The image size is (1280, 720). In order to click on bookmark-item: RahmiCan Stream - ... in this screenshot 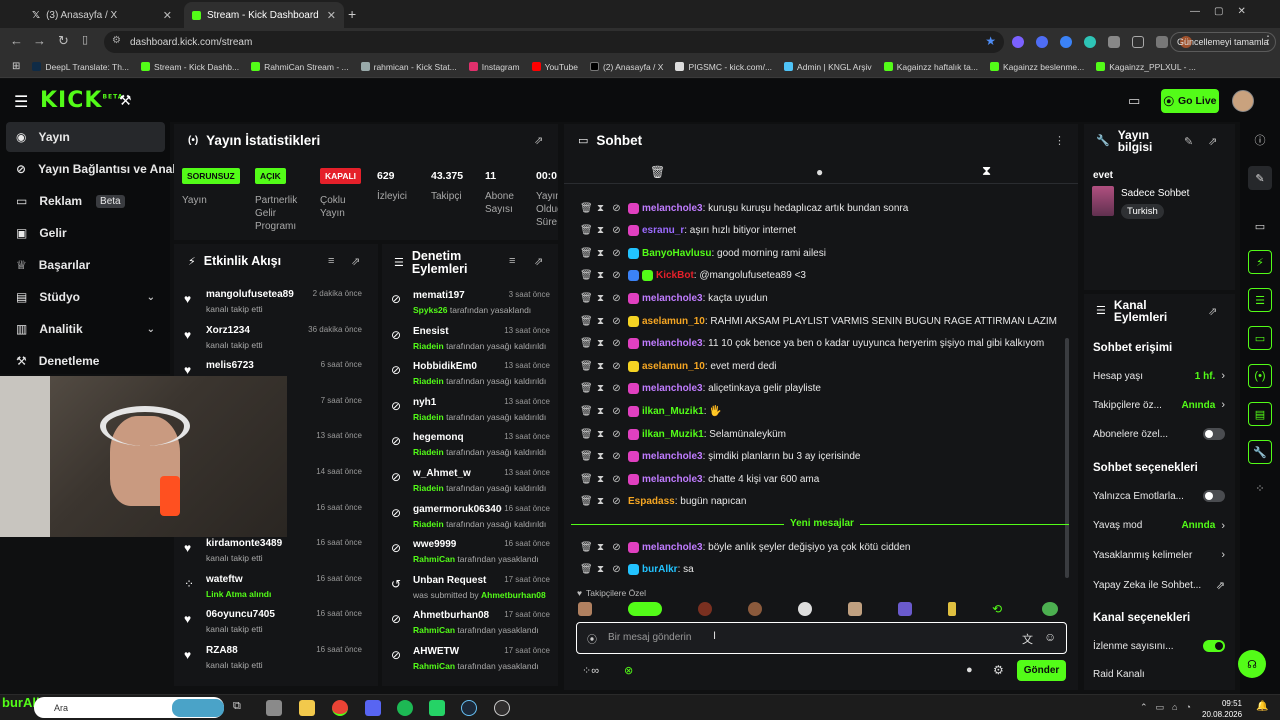, I will do `click(300, 67)`.